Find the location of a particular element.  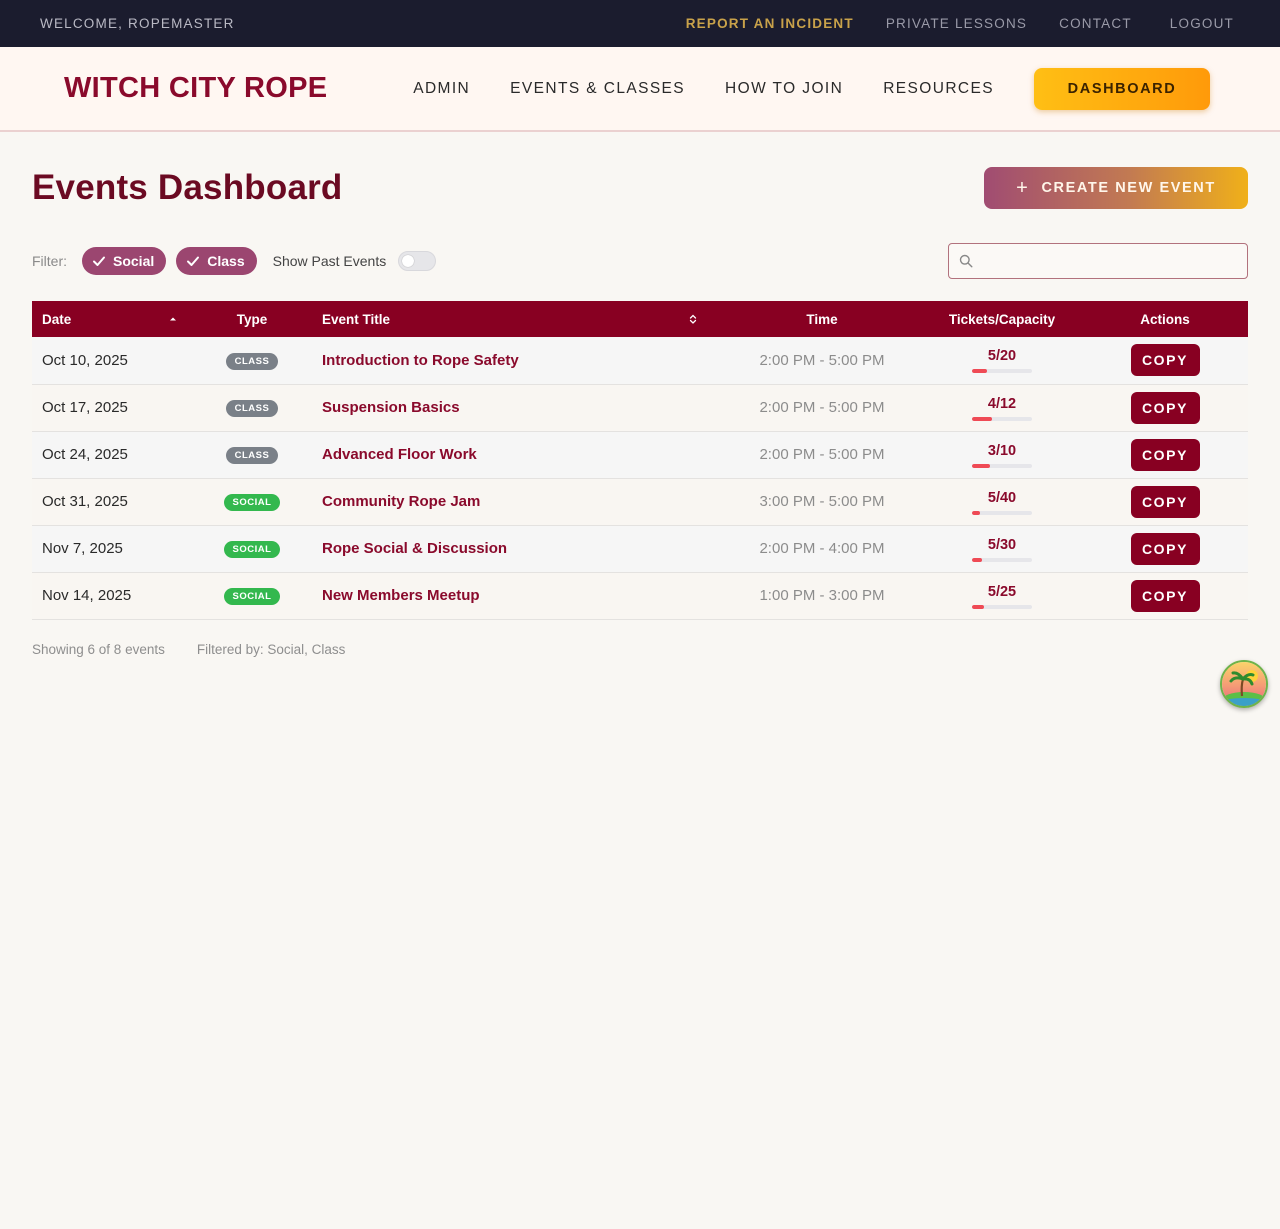

nav-item-admin: ADMIN is located at coordinates (441, 89).